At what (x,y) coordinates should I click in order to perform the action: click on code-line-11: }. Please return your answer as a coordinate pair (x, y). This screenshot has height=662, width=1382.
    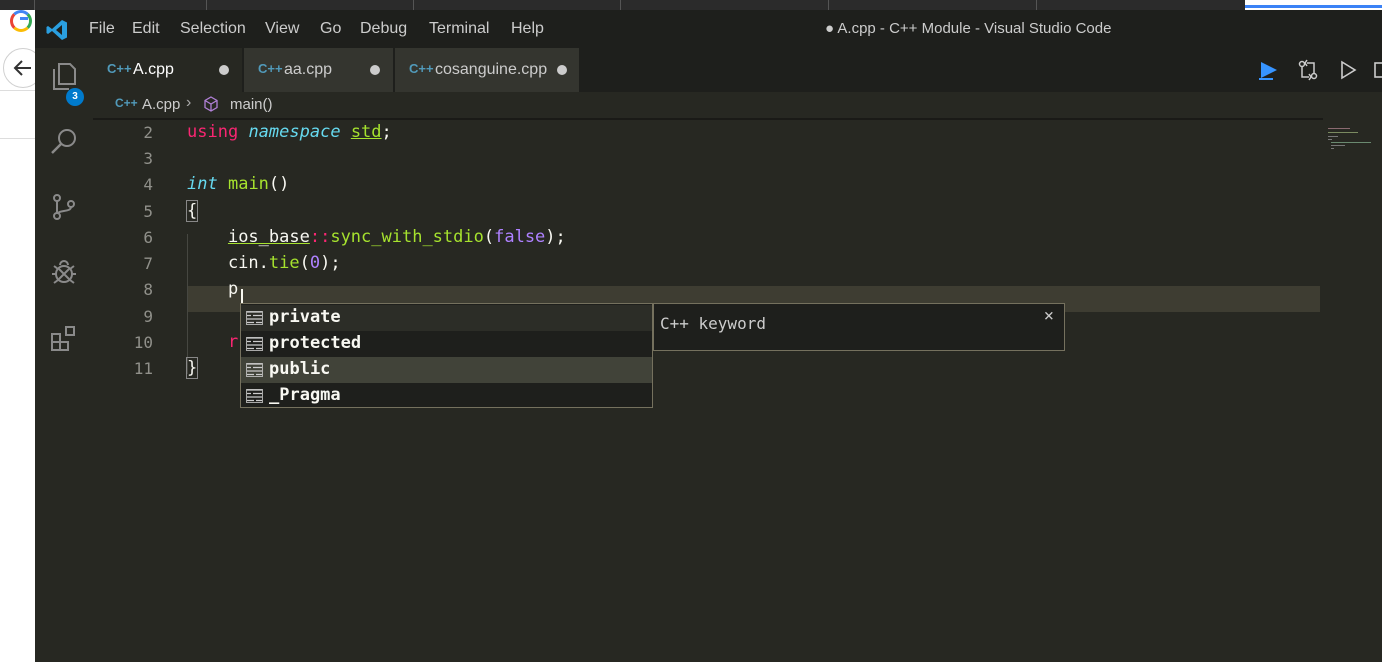
    Looking at the image, I should click on (192, 368).